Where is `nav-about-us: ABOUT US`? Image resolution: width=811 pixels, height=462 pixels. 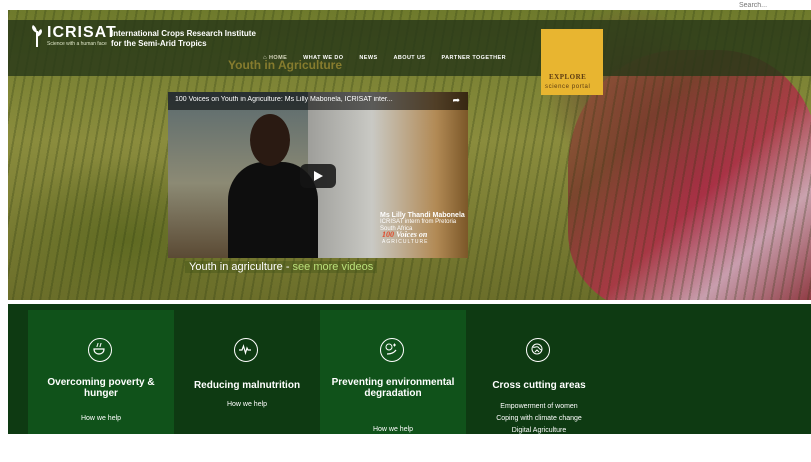 nav-about-us: ABOUT US is located at coordinates (410, 58).